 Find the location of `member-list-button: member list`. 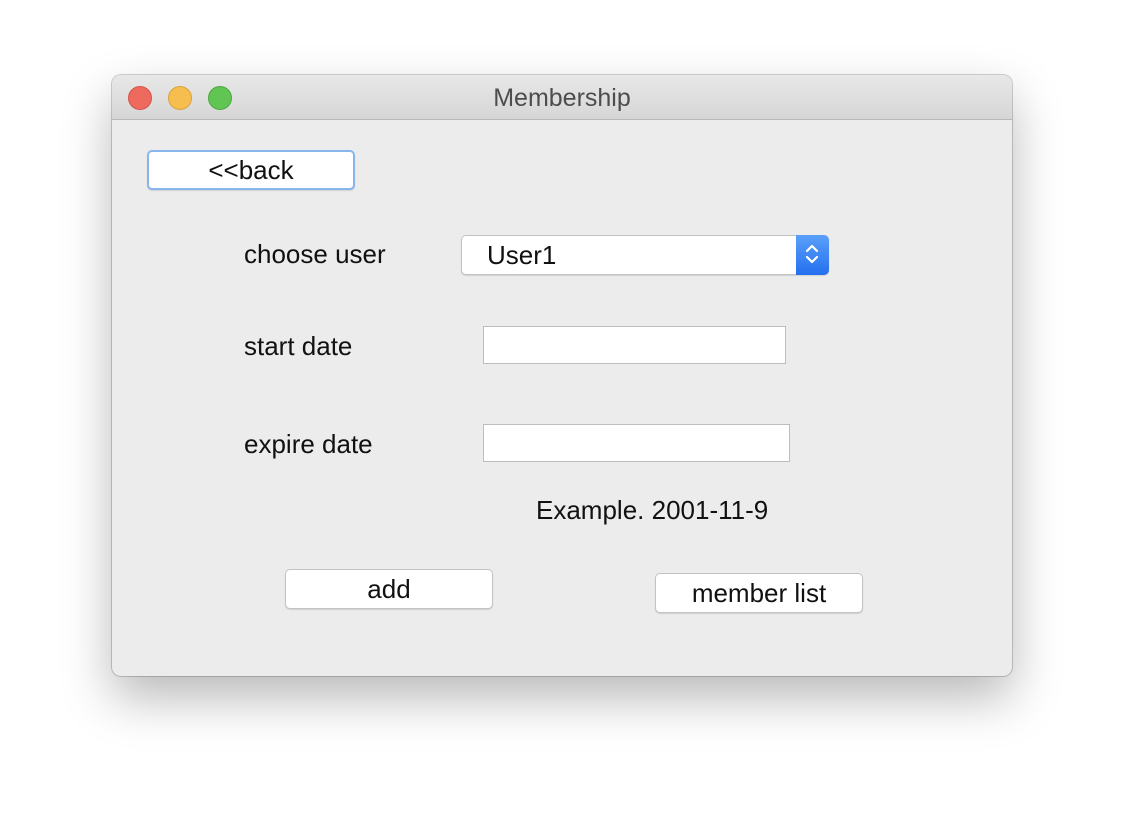

member-list-button: member list is located at coordinates (759, 593).